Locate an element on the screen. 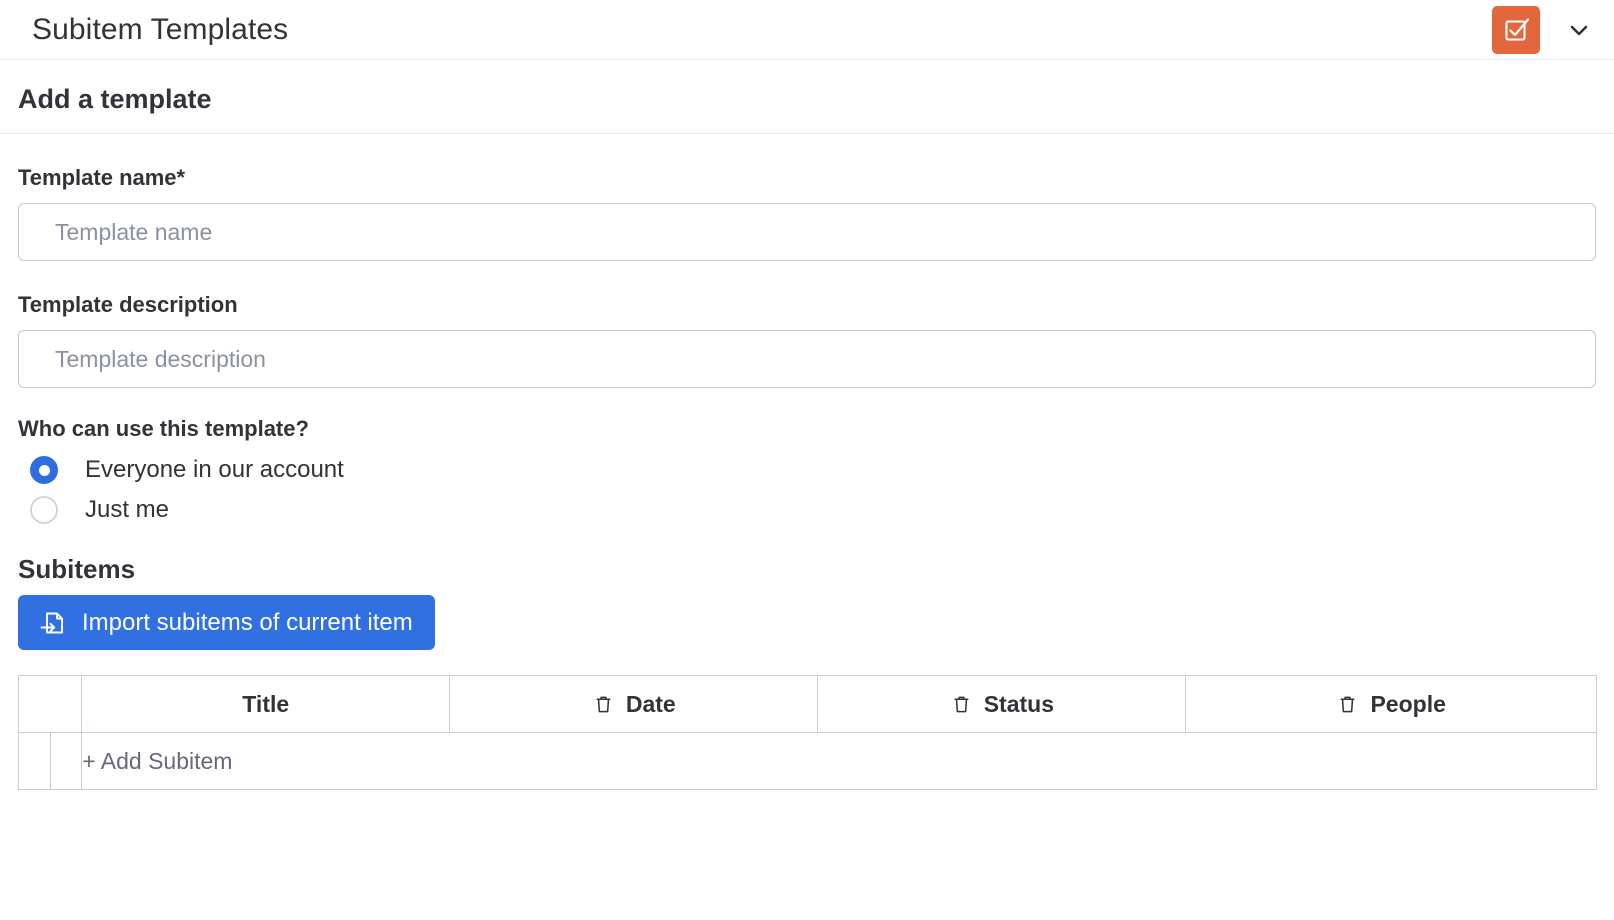  table-row: + Add Subitem is located at coordinates (807, 761).